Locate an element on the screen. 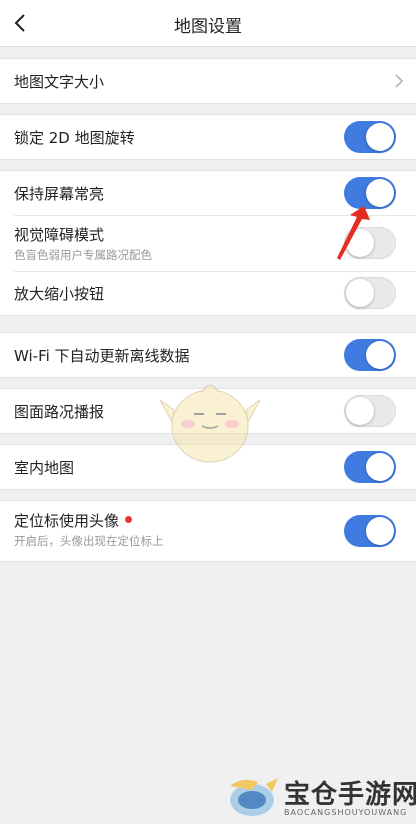 The height and width of the screenshot is (824, 416). watermark-site-domain: BAOCANGSHOUYOUWANG is located at coordinates (346, 812).